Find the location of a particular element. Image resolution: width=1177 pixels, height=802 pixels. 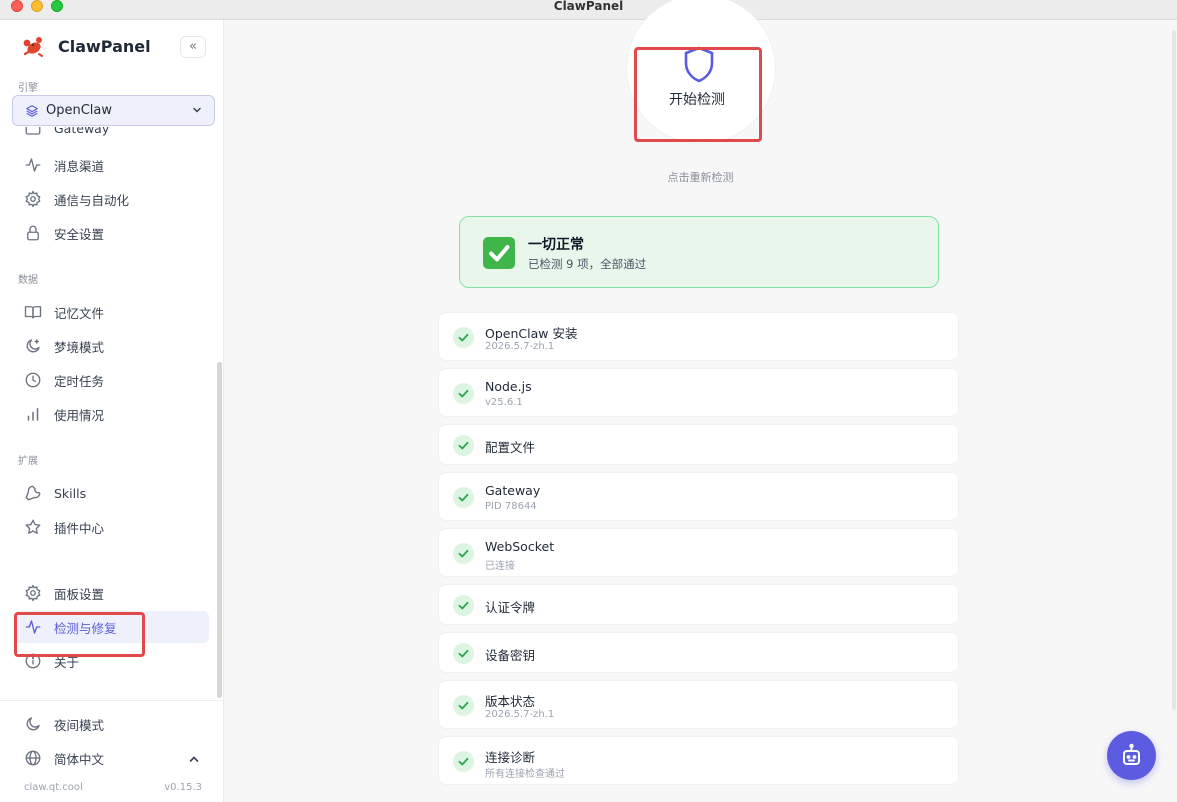

sidebar-item-label: Gateway is located at coordinates (82, 131).